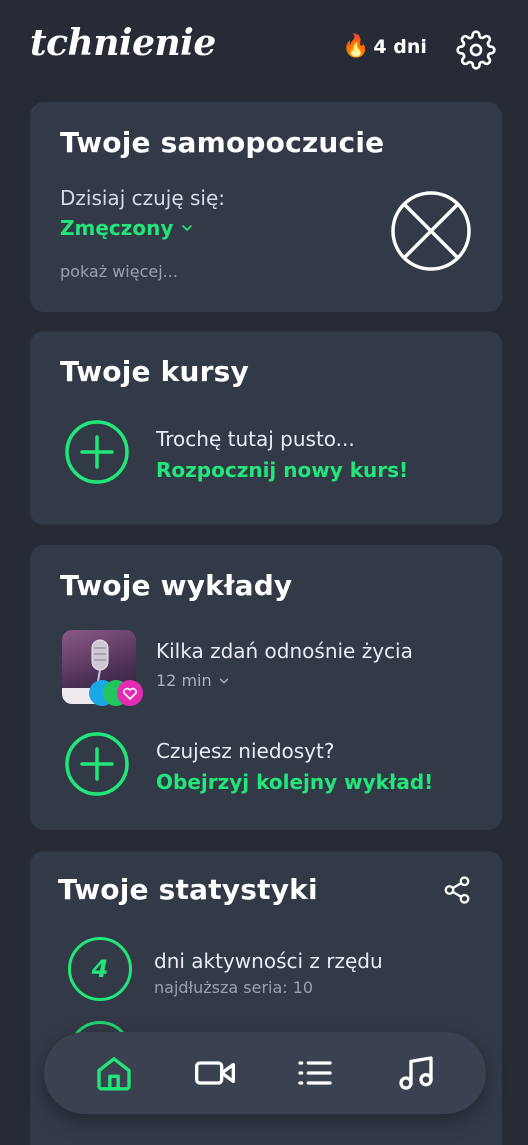  Describe the element at coordinates (117, 228) in the screenshot. I see `mood-value: Zmęczony` at that location.